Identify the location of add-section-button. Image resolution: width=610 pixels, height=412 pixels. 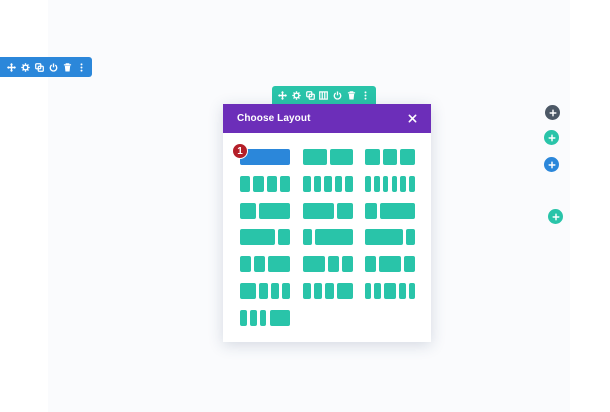
(551, 164).